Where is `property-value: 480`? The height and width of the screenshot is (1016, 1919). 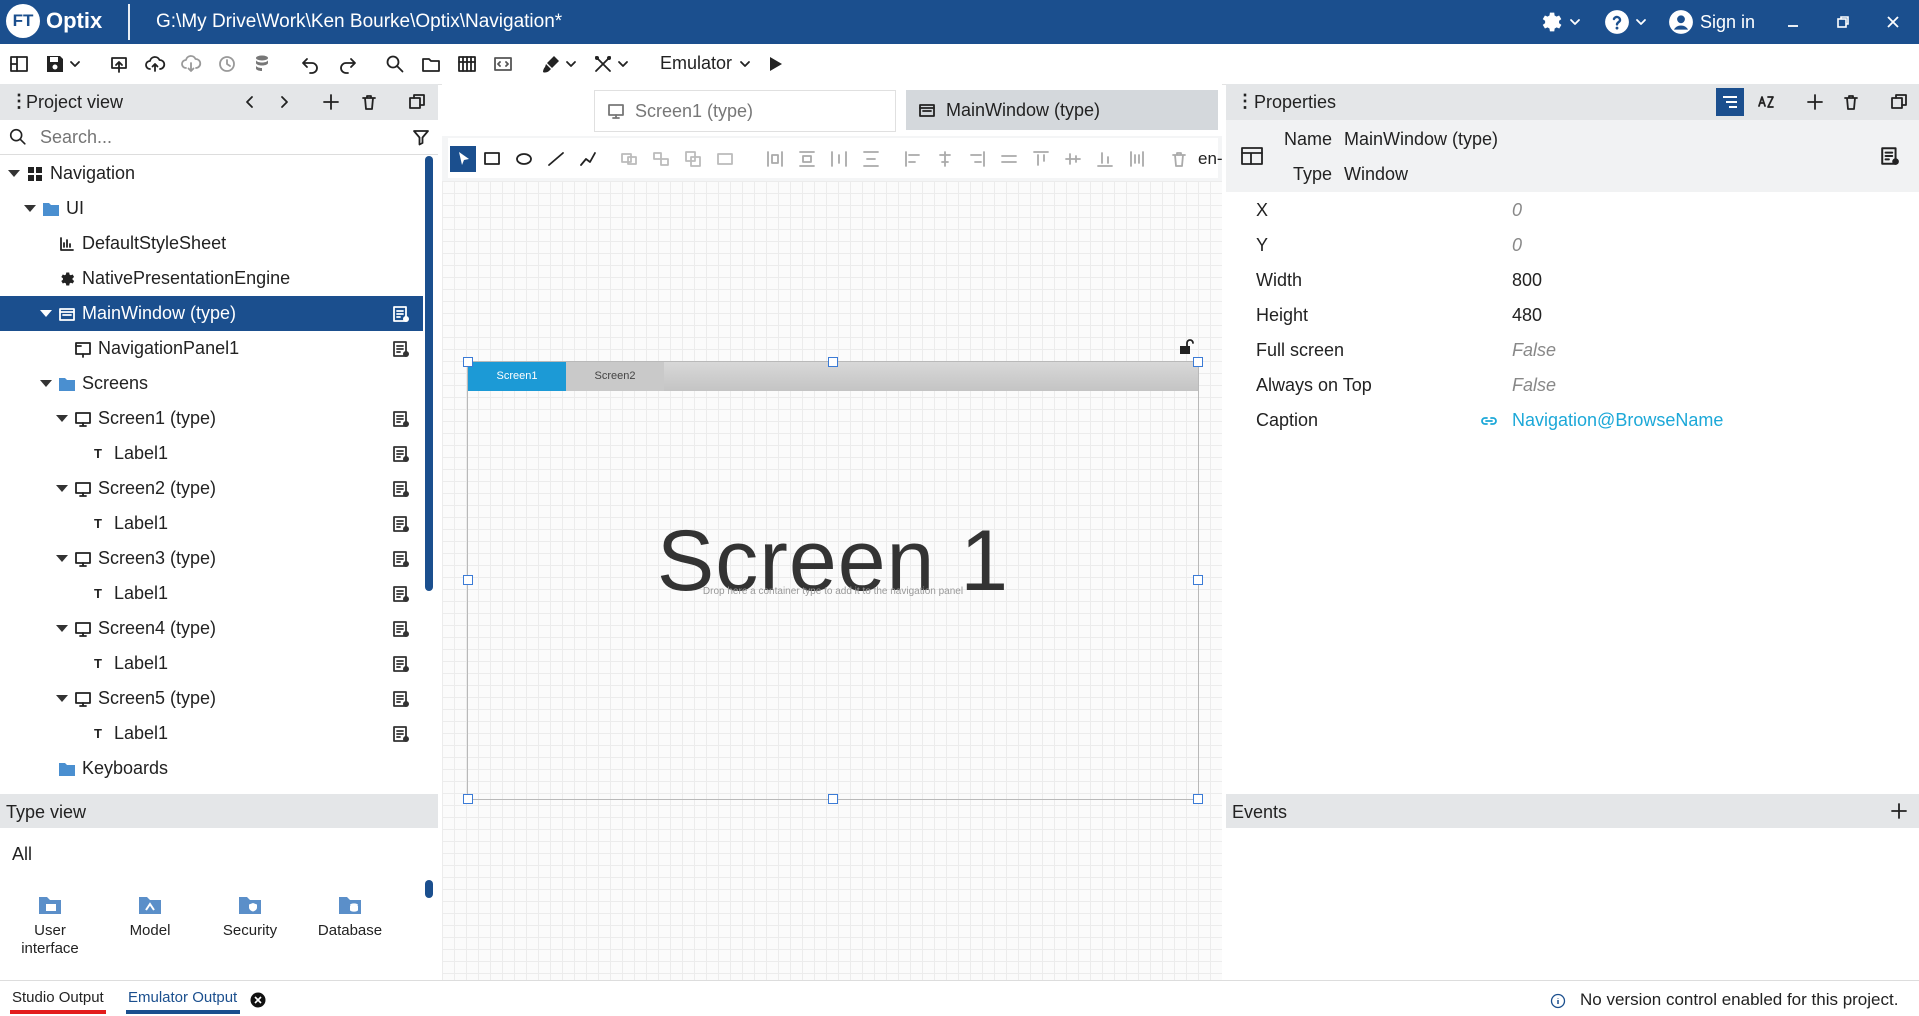
property-value: 480 is located at coordinates (1527, 315).